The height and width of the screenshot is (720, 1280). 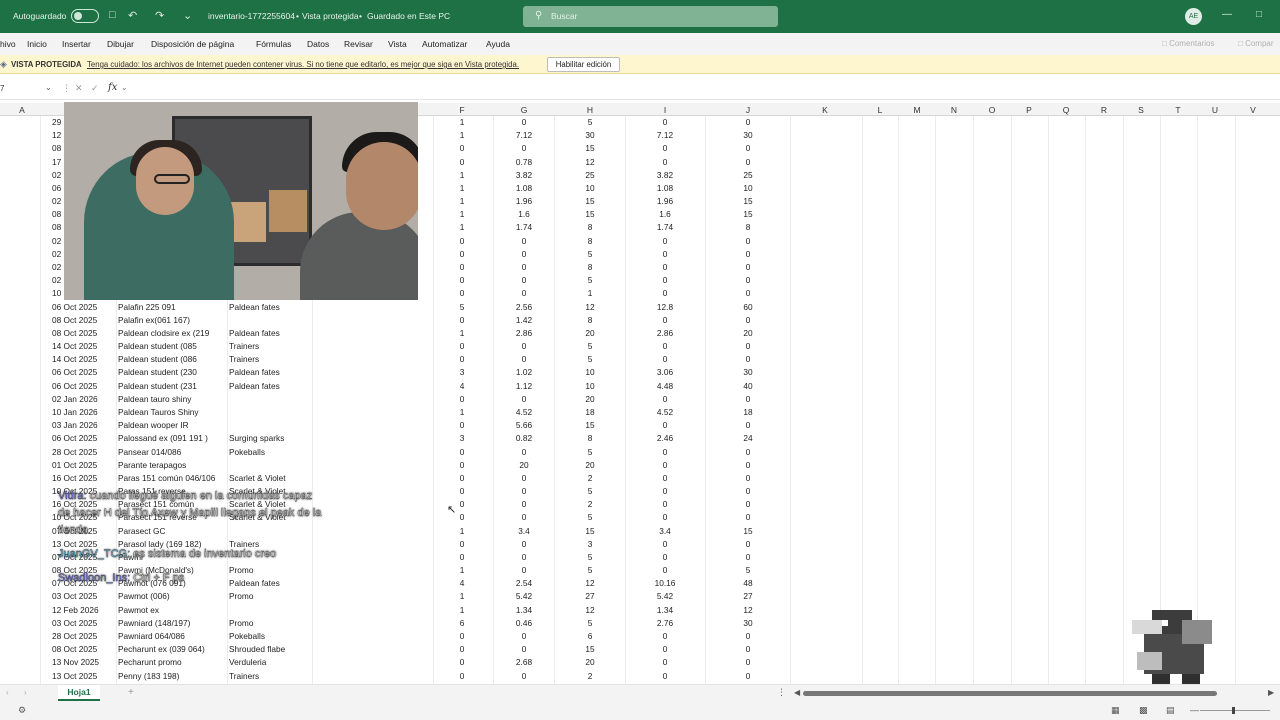 What do you see at coordinates (172, 412) in the screenshot?
I see `cell-name: Paldean Tauros Shiny` at bounding box center [172, 412].